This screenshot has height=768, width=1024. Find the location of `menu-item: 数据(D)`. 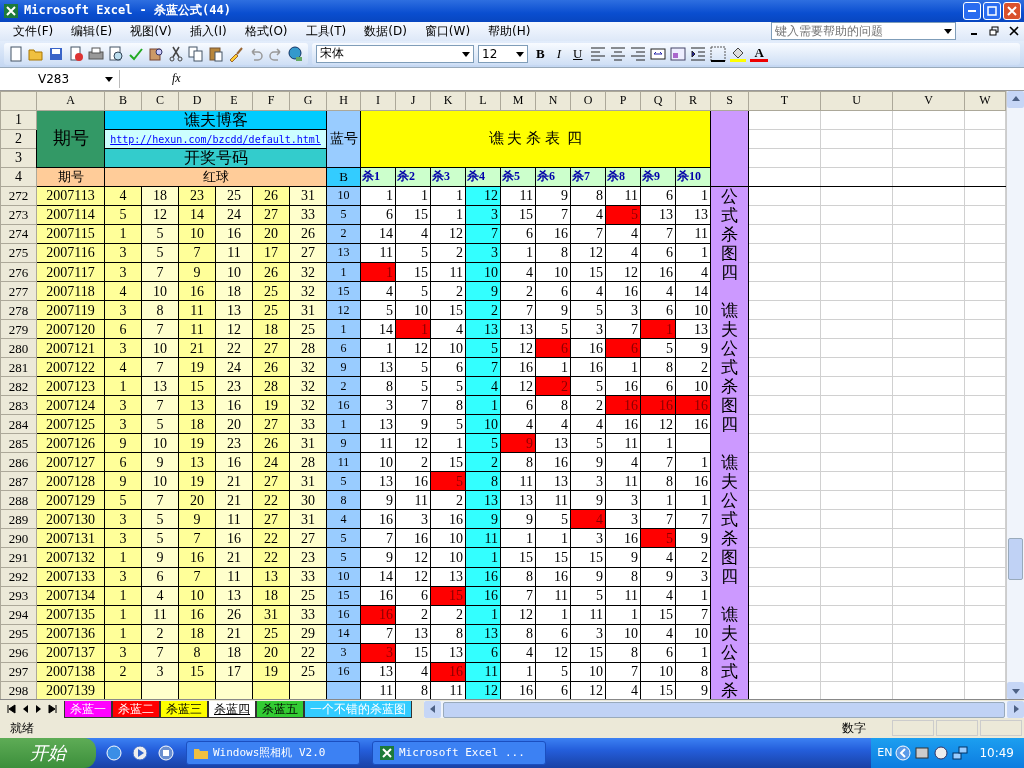

menu-item: 数据(D) is located at coordinates (385, 31).